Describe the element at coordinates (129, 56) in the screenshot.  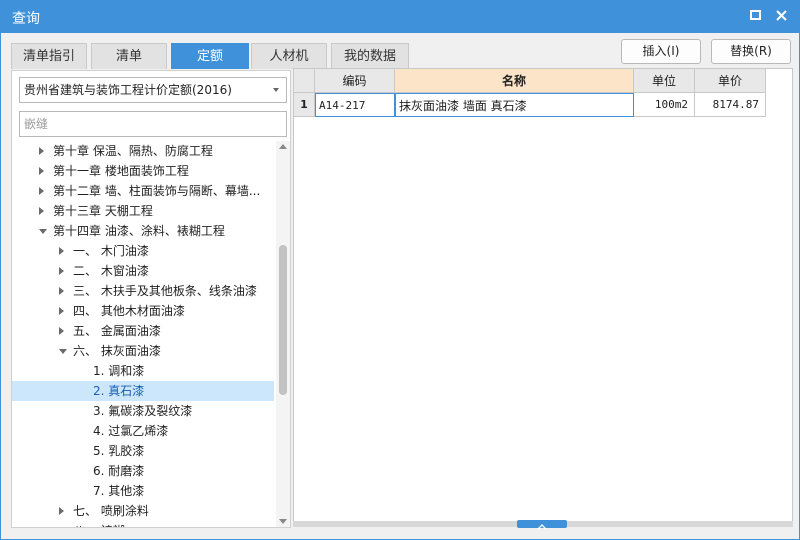
I see `tab-bill: 清单` at that location.